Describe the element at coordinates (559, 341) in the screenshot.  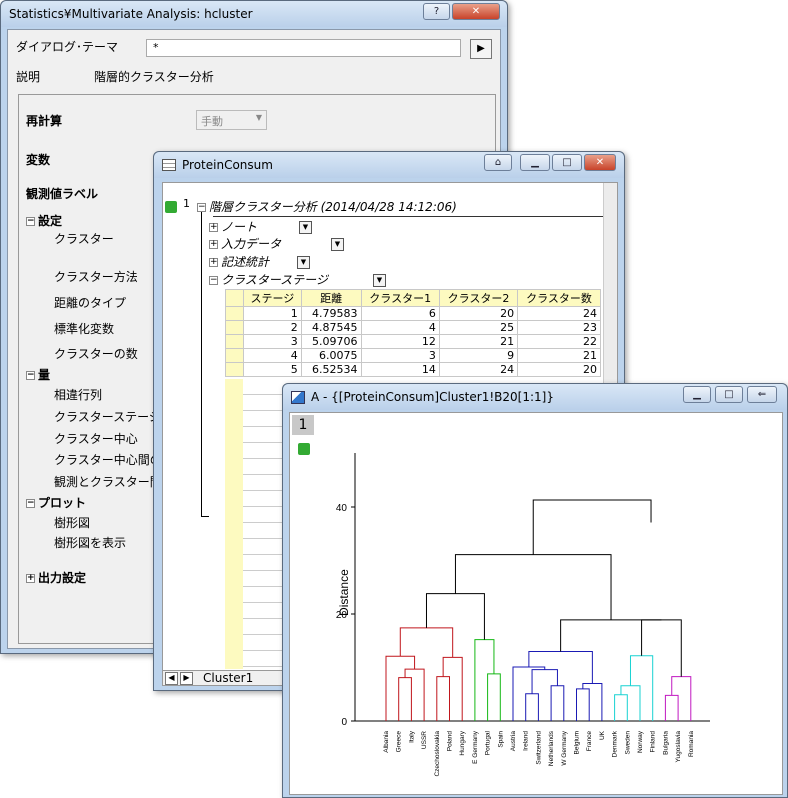
I see `table-cell: 22` at that location.